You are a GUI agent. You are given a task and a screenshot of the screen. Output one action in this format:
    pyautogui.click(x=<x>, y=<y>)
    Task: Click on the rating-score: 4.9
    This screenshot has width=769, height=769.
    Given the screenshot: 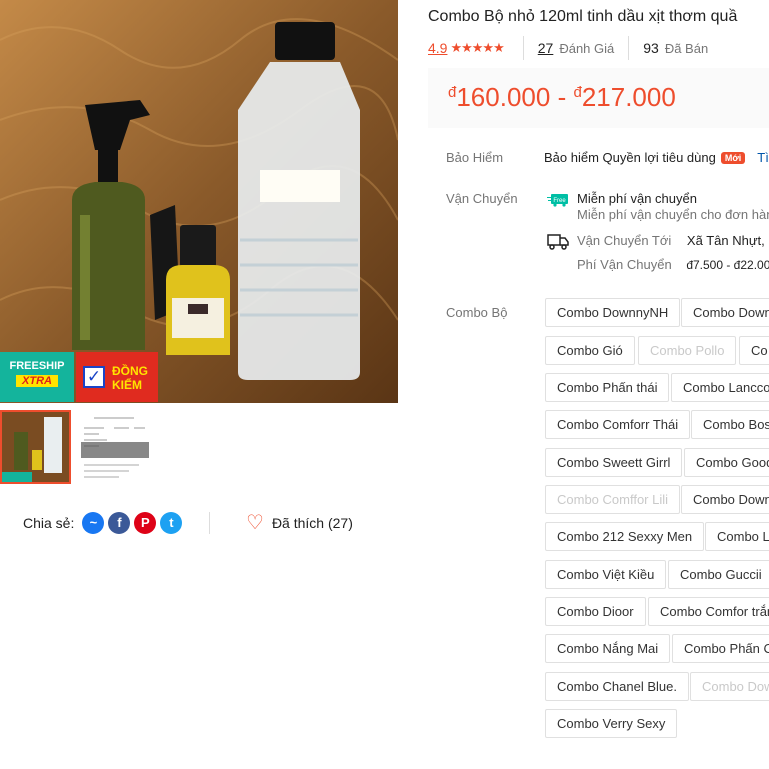 What is the action you would take?
    pyautogui.click(x=437, y=48)
    